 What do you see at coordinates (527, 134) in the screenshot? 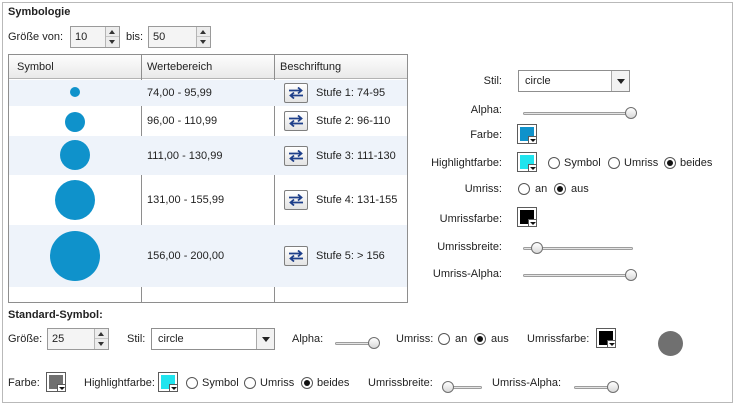
I see `color-picker` at bounding box center [527, 134].